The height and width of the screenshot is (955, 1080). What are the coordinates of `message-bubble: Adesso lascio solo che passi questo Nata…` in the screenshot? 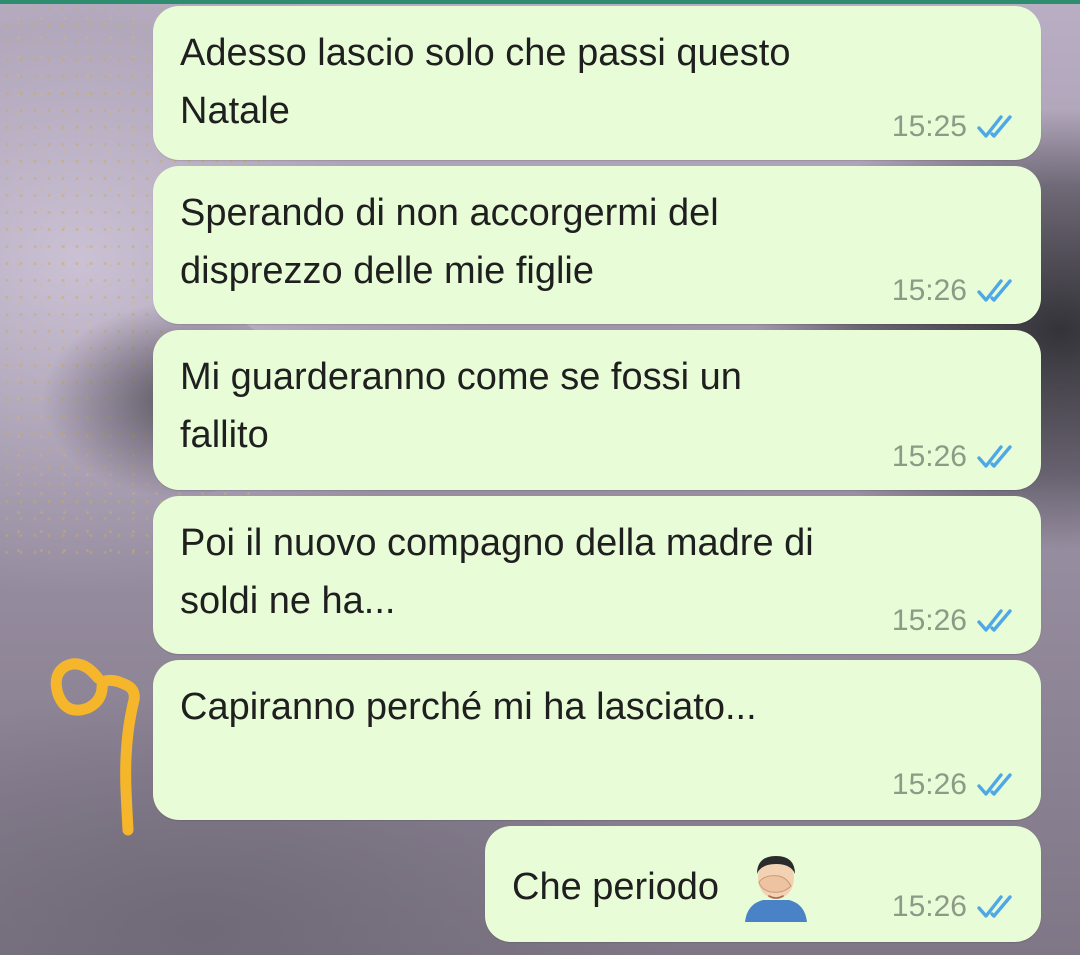 It's located at (597, 83).